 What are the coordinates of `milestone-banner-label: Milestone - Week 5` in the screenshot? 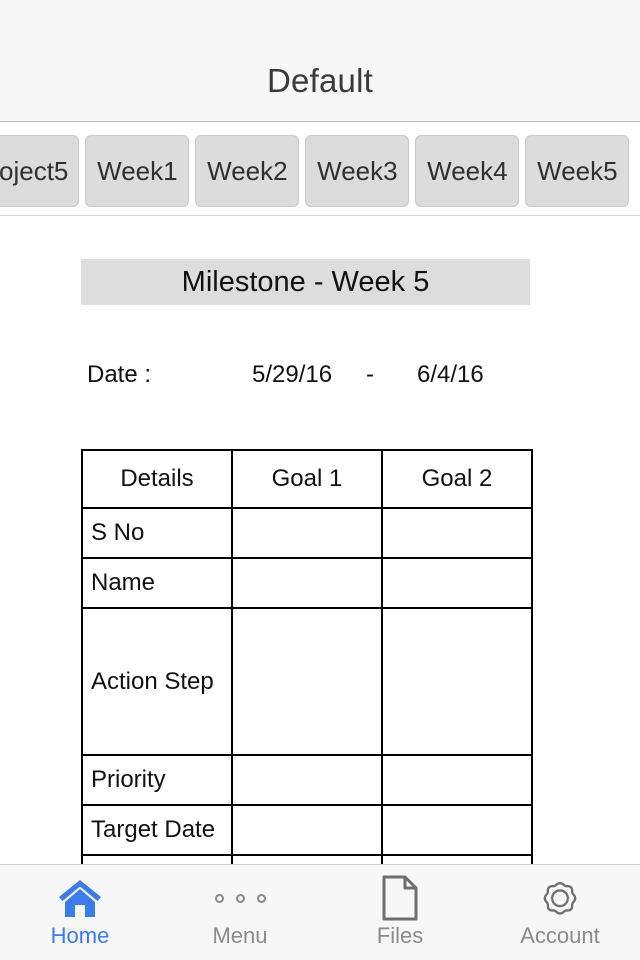 It's located at (305, 281).